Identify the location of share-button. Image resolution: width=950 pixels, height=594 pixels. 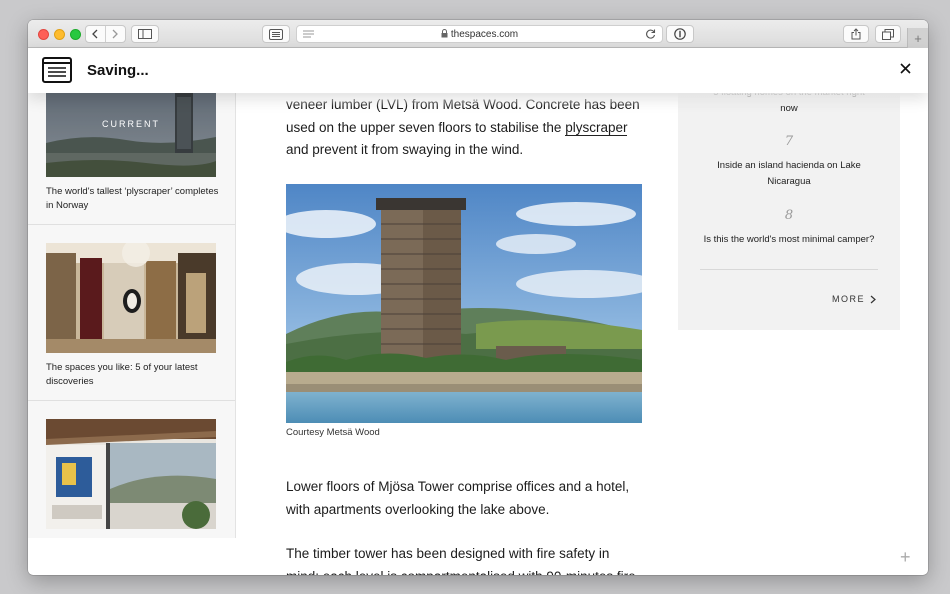
(856, 34).